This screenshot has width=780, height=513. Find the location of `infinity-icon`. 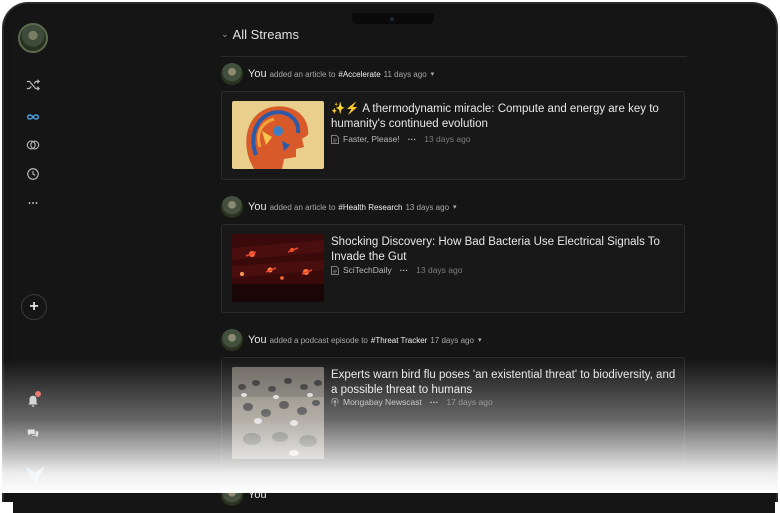

infinity-icon is located at coordinates (33, 117).